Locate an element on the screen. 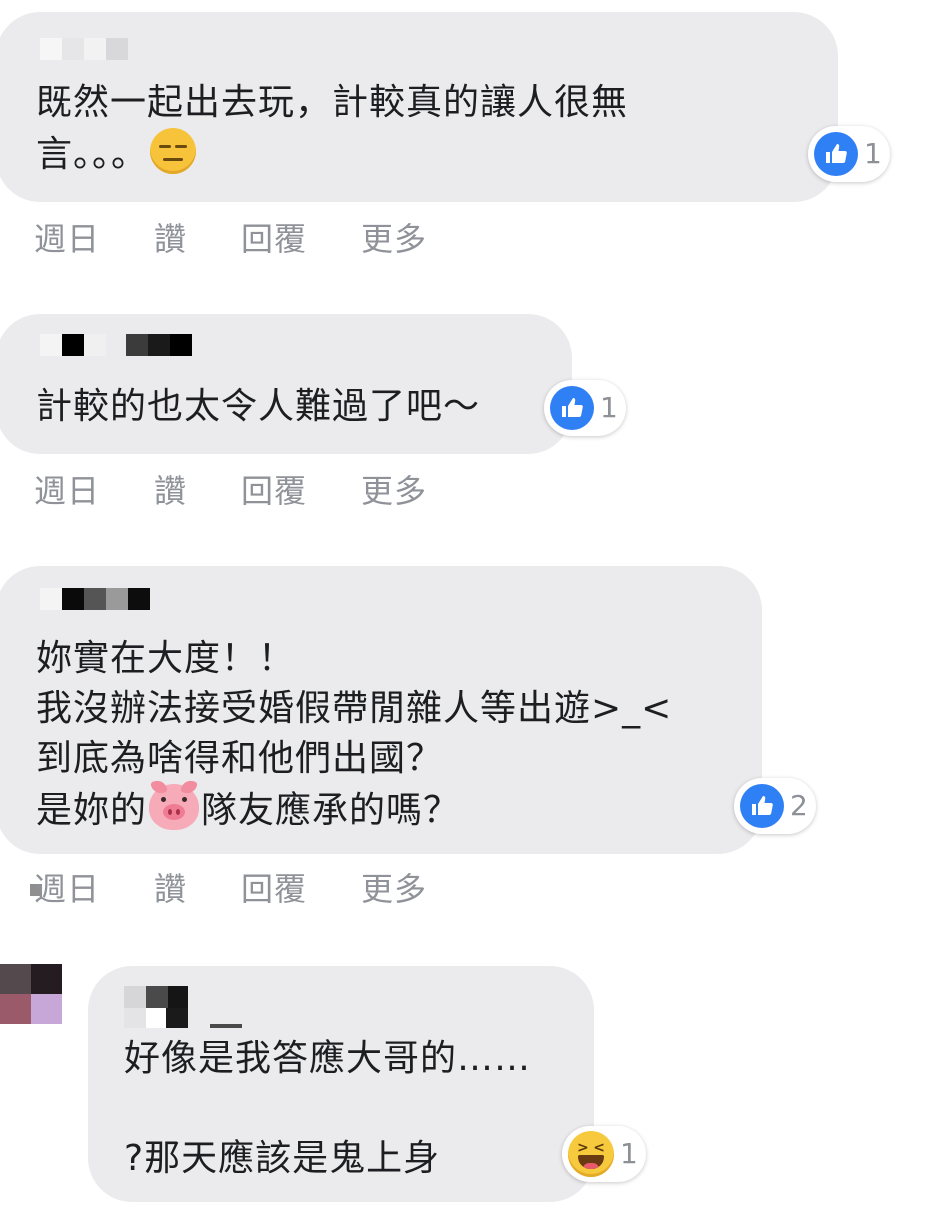 The width and height of the screenshot is (926, 1210). comment-text: 計較的也太令人難過了吧～ is located at coordinates (258, 407).